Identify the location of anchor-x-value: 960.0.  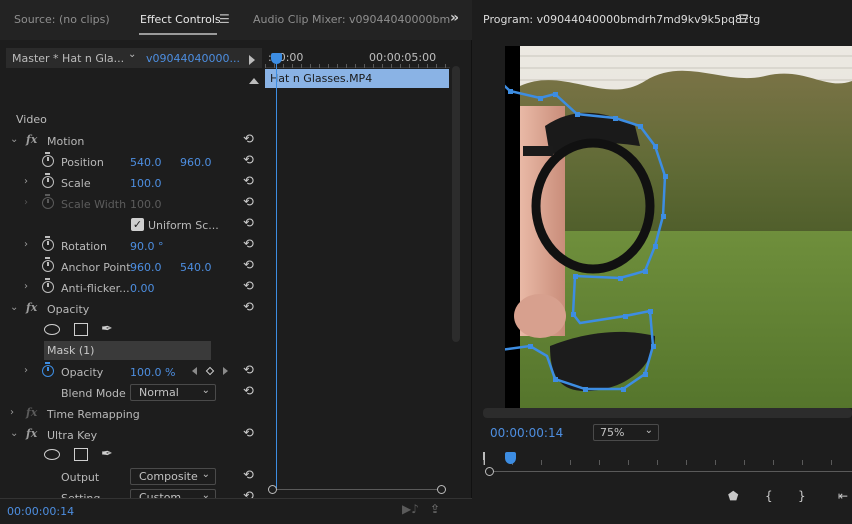
(146, 267).